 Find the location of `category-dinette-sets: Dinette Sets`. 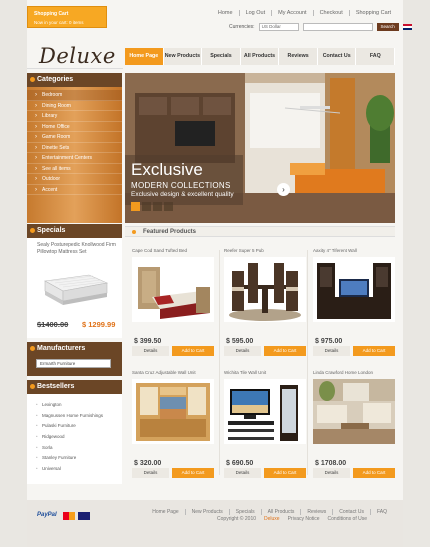

category-dinette-sets: Dinette Sets is located at coordinates (74, 148).